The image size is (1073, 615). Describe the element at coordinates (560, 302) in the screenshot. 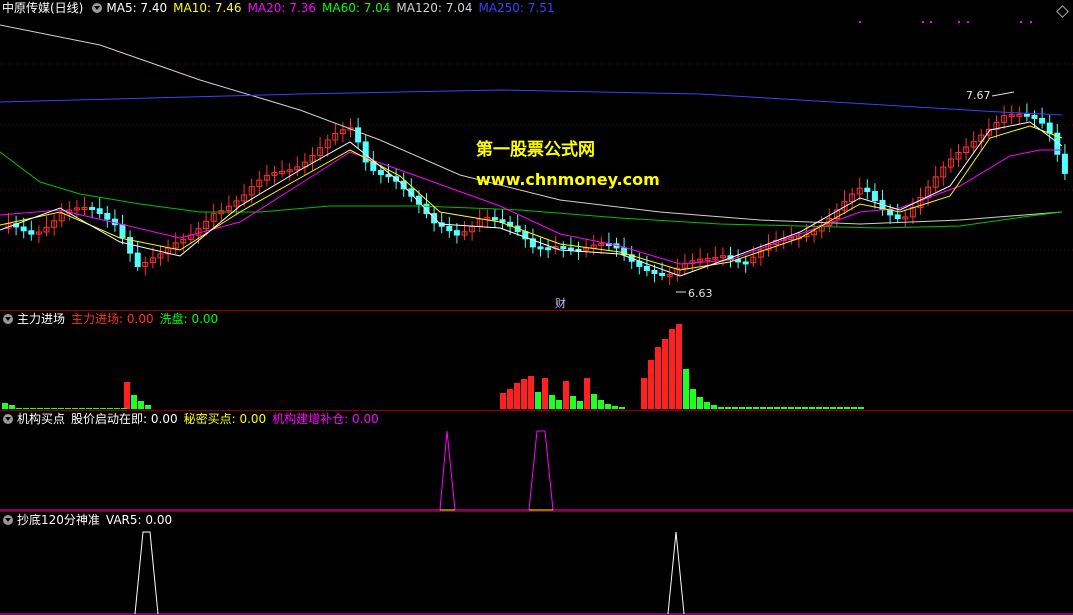

I see `event-marker: 财` at that location.